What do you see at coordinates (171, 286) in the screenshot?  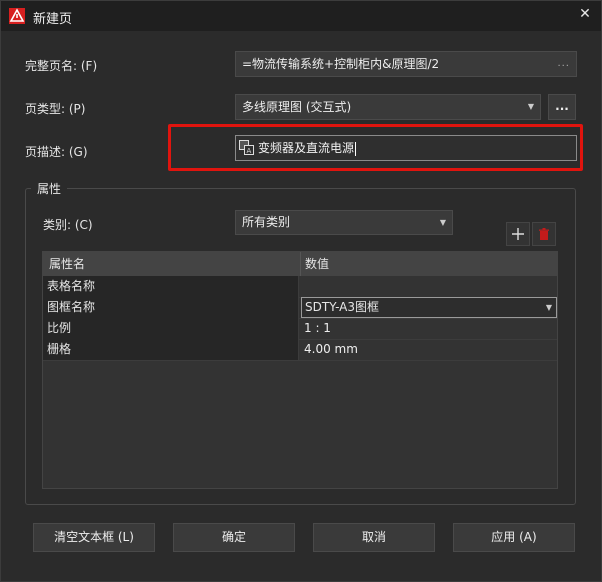 I see `property-name-cell: 表格名称` at bounding box center [171, 286].